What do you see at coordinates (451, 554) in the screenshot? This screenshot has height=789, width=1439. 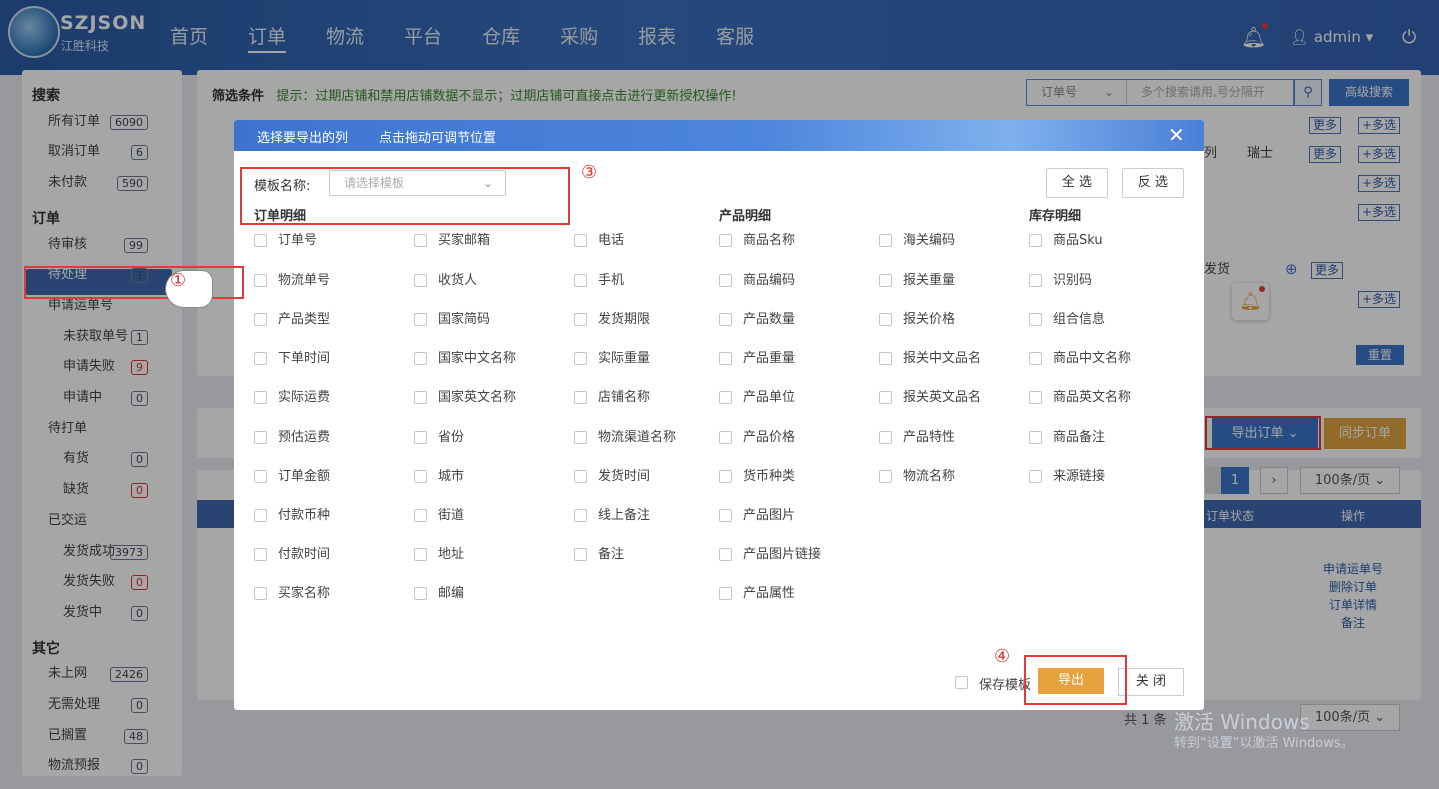 I see `option-label: 地址` at bounding box center [451, 554].